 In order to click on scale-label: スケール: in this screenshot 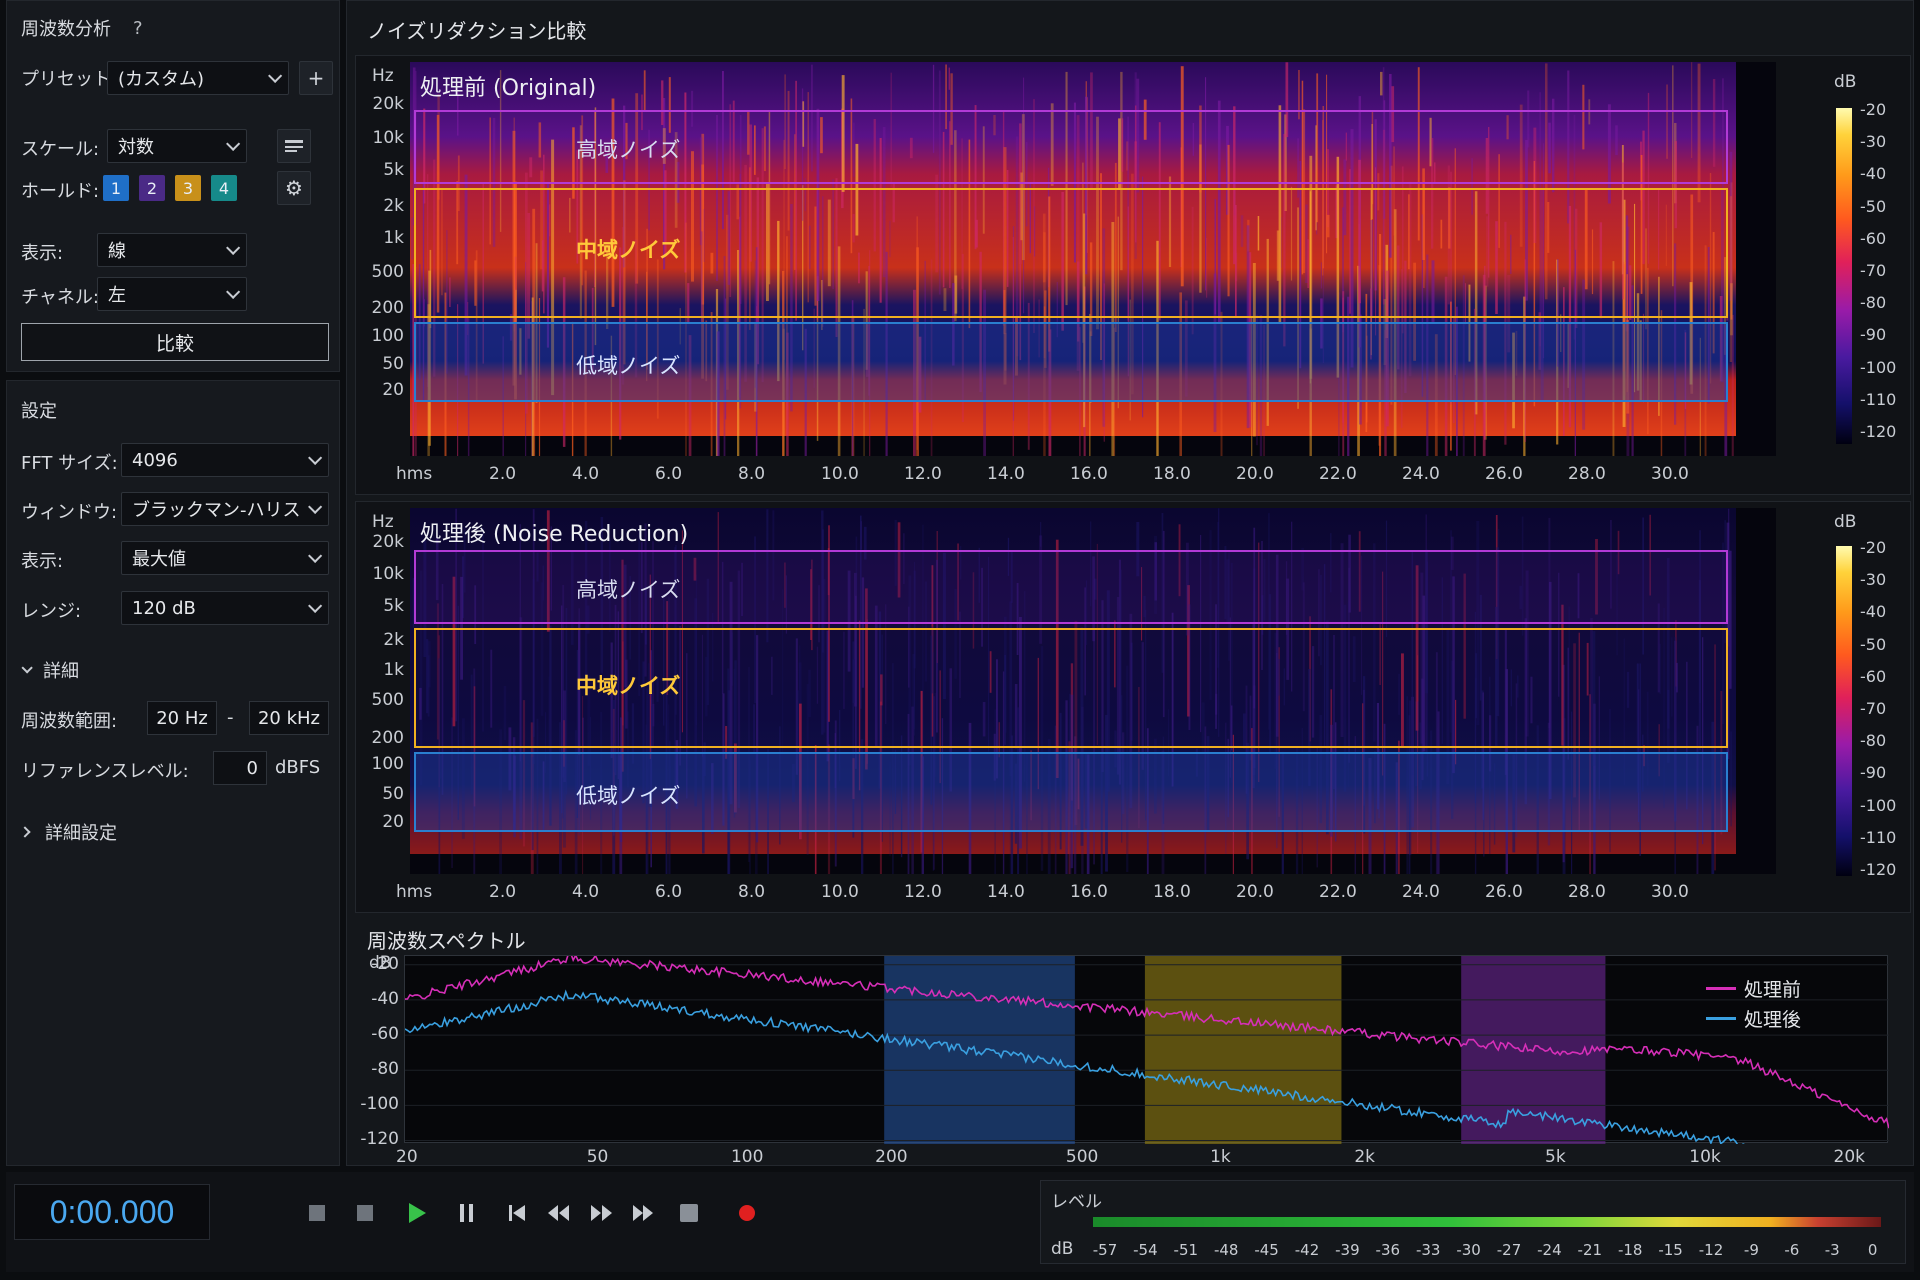, I will do `click(60, 149)`.